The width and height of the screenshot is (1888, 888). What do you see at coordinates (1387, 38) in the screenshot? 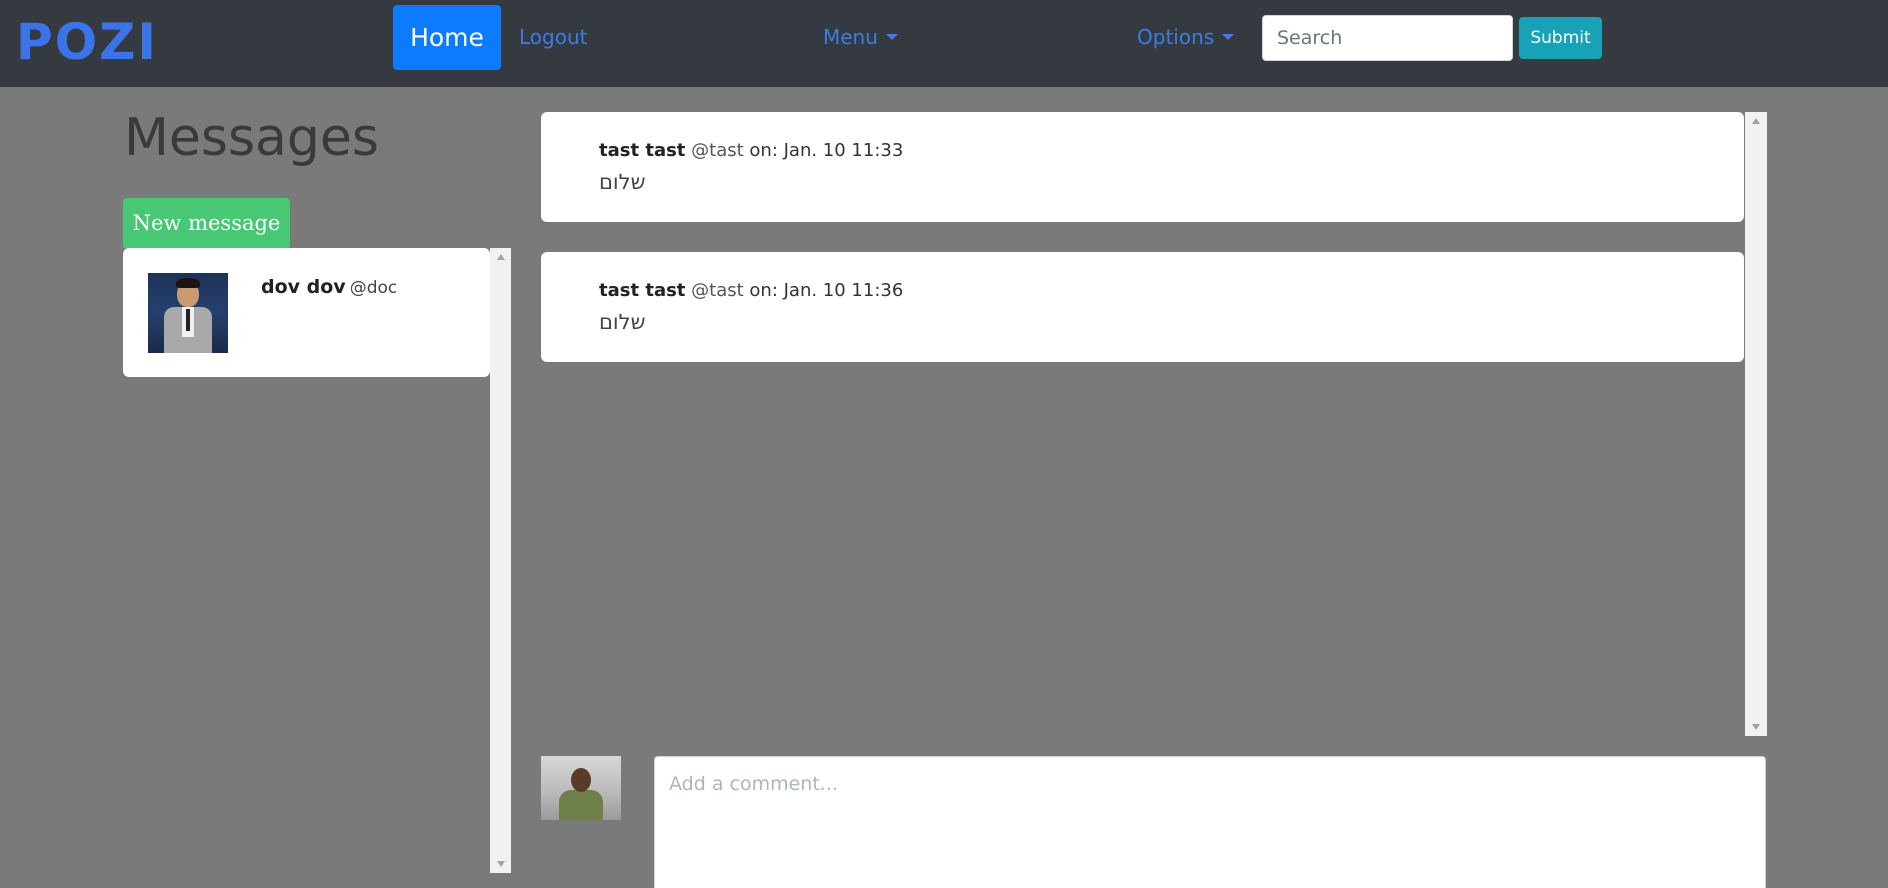
I see `search-input` at bounding box center [1387, 38].